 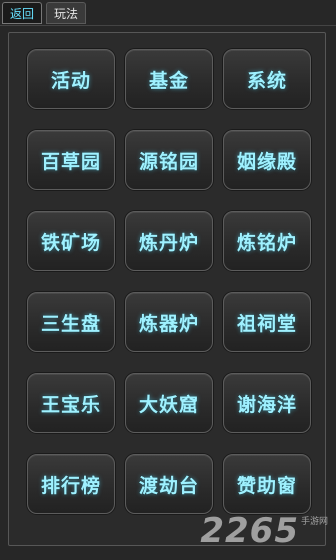 I want to click on menu-button-iron-mine: 铁矿场, so click(x=71, y=241).